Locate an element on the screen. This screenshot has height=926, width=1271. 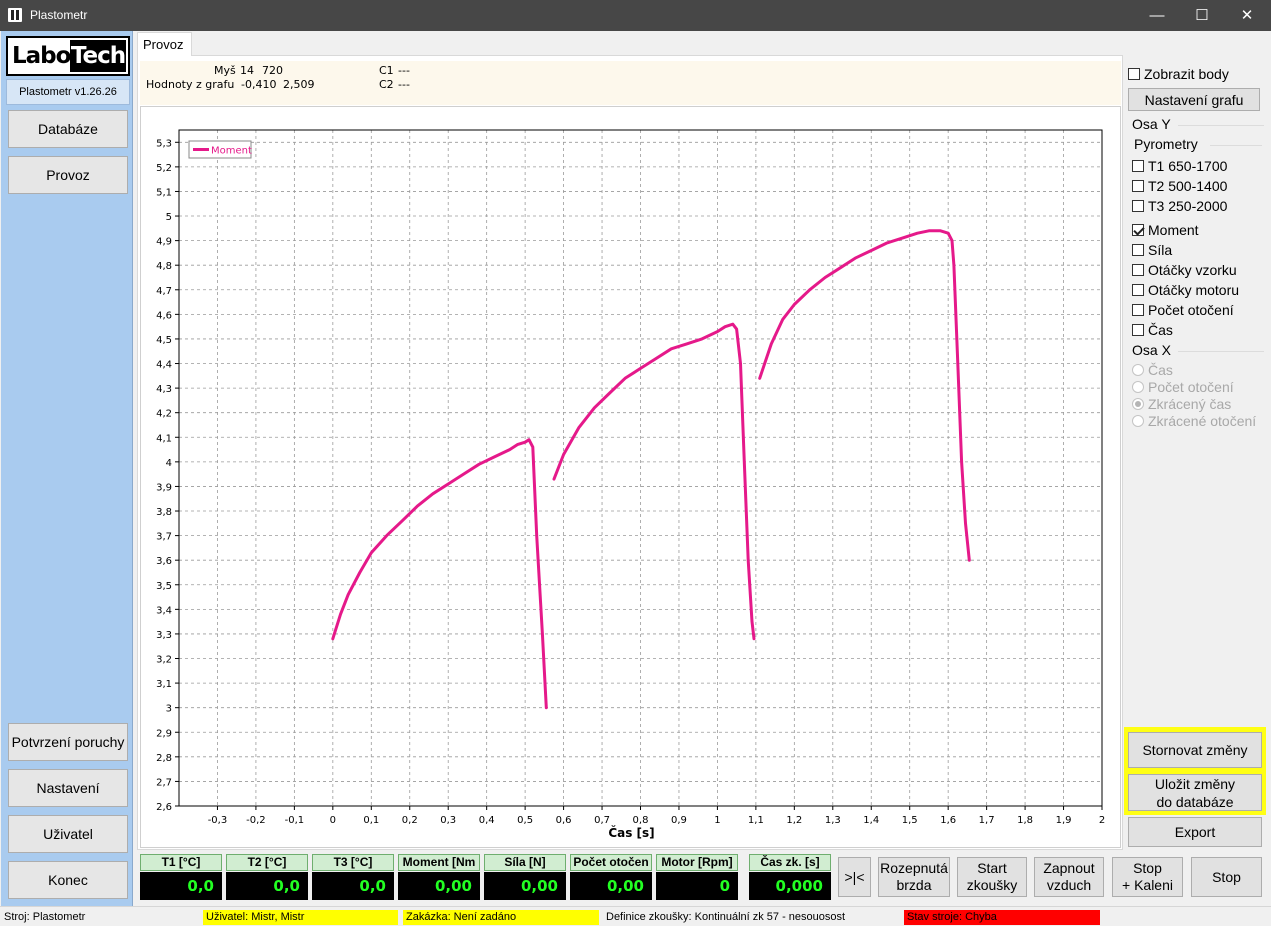
ulozit-zmeny-button: Uložit změny do databáze is located at coordinates (1195, 792).